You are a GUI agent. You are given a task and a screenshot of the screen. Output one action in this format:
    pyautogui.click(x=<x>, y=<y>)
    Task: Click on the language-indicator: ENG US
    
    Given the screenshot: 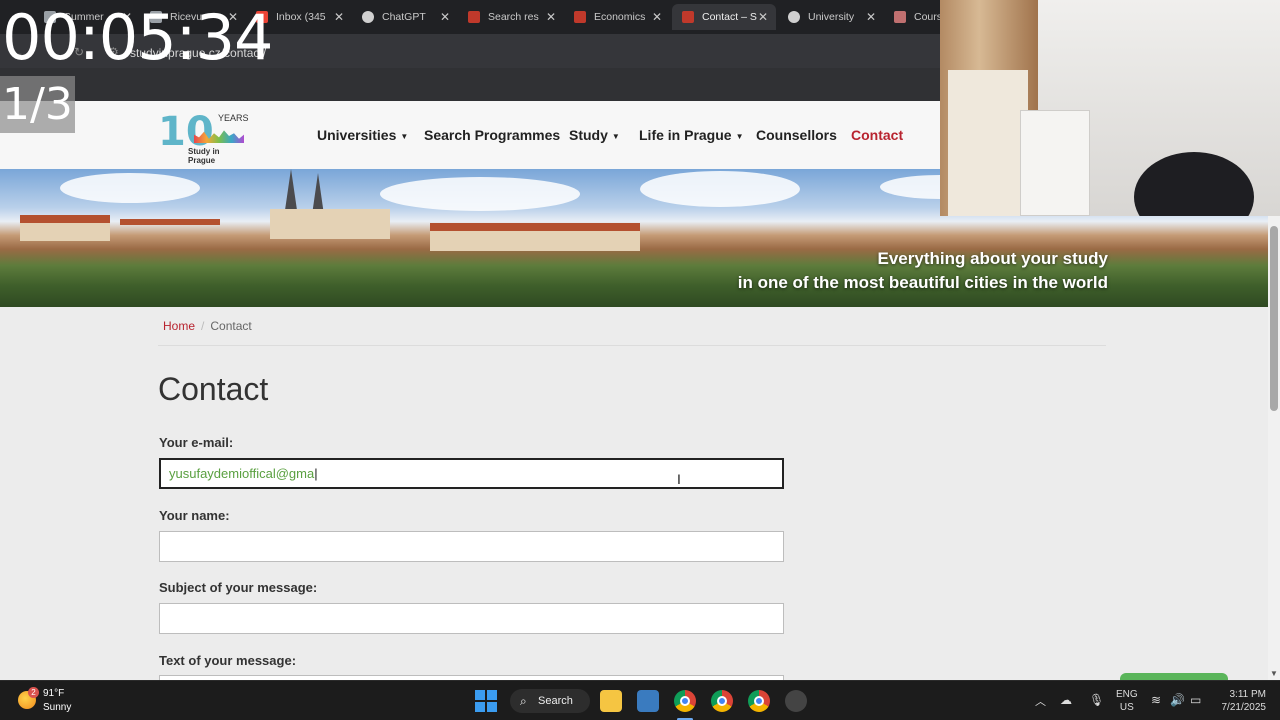 What is the action you would take?
    pyautogui.click(x=1127, y=701)
    